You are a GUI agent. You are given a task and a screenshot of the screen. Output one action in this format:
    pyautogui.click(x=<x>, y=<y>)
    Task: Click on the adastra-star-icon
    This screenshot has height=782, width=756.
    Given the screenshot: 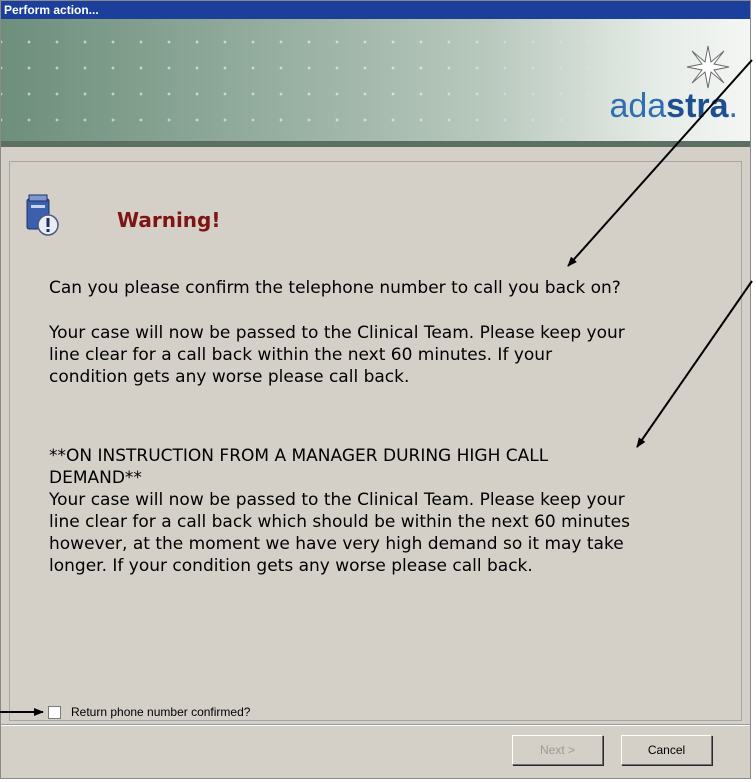 What is the action you would take?
    pyautogui.click(x=708, y=67)
    